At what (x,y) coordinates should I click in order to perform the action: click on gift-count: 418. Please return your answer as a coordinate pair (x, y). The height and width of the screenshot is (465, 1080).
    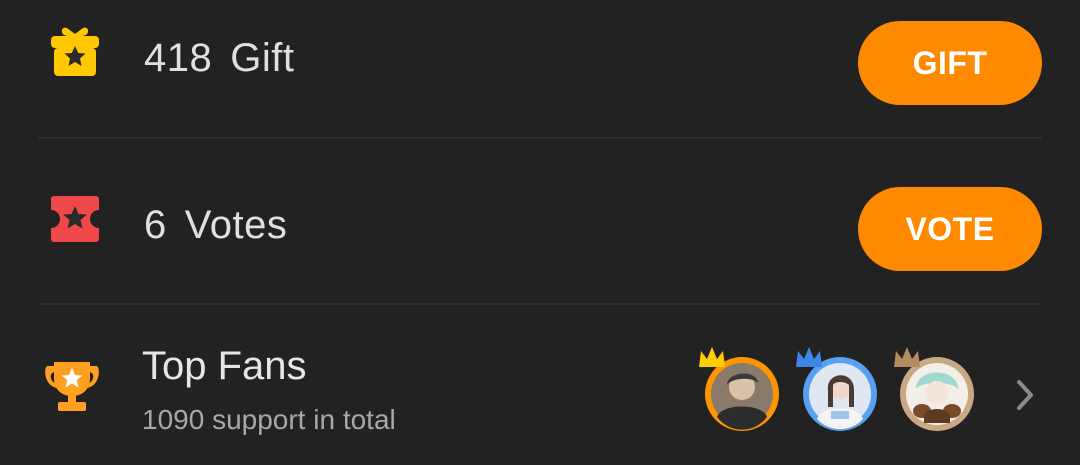
    Looking at the image, I should click on (178, 58).